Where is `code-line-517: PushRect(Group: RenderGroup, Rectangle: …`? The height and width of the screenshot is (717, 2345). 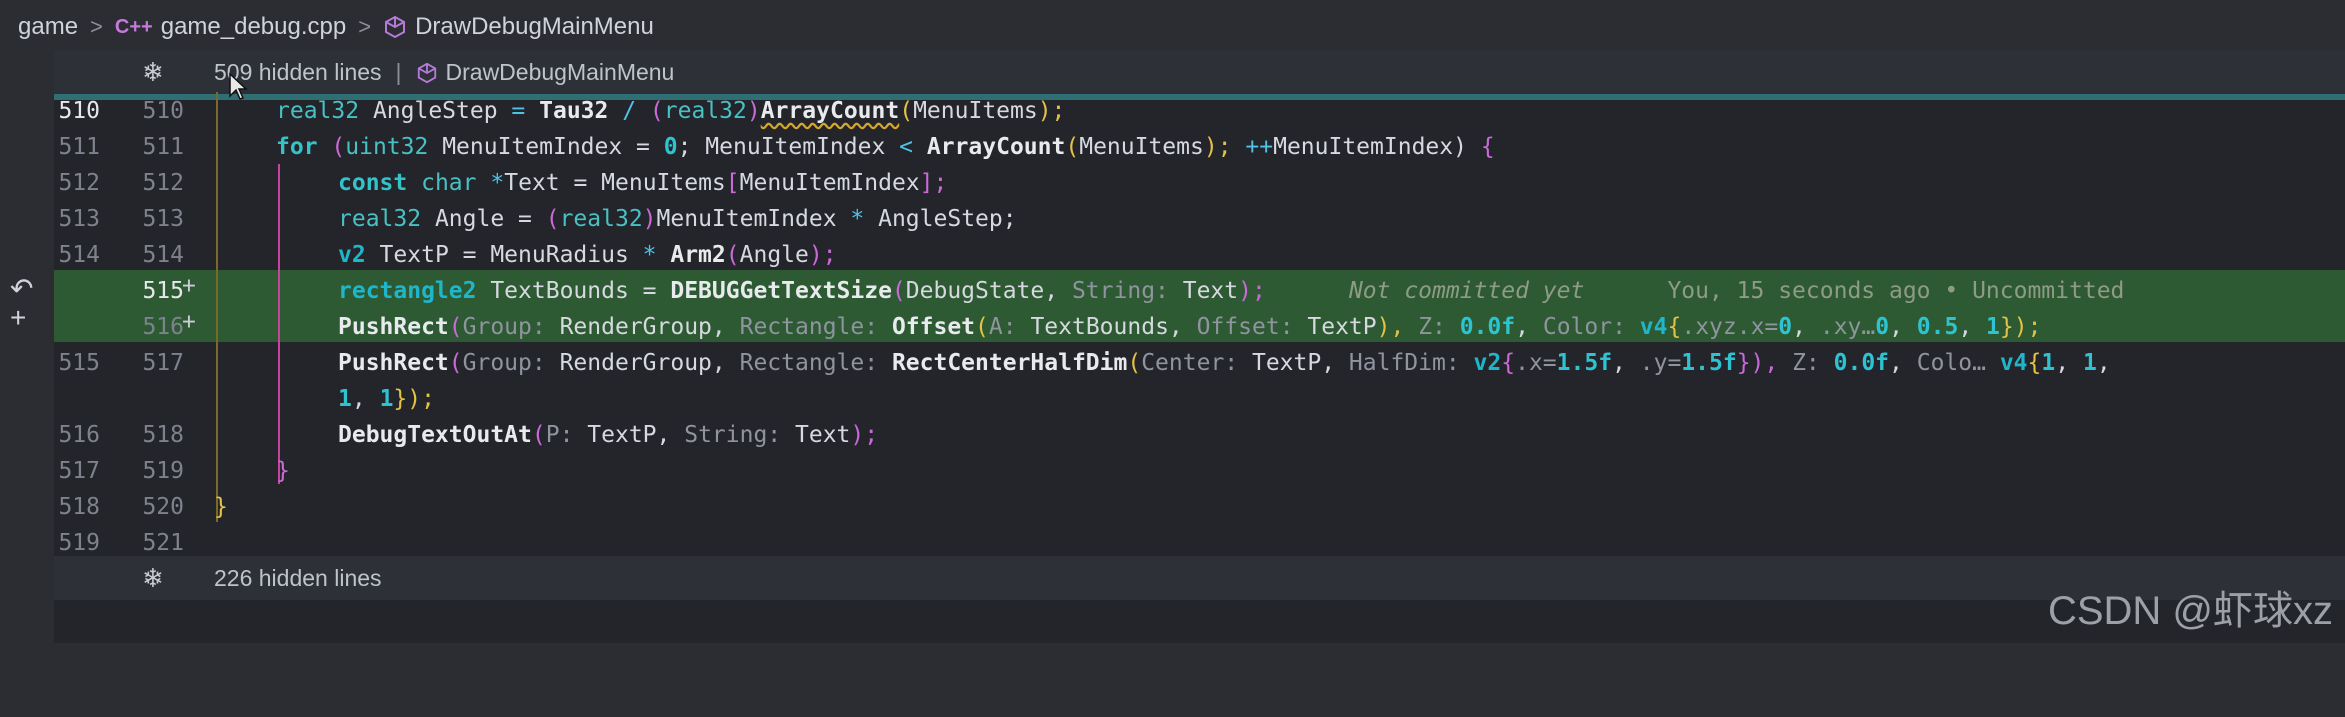 code-line-517: PushRect(Group: RenderGroup, Rectangle: … is located at coordinates (1224, 363).